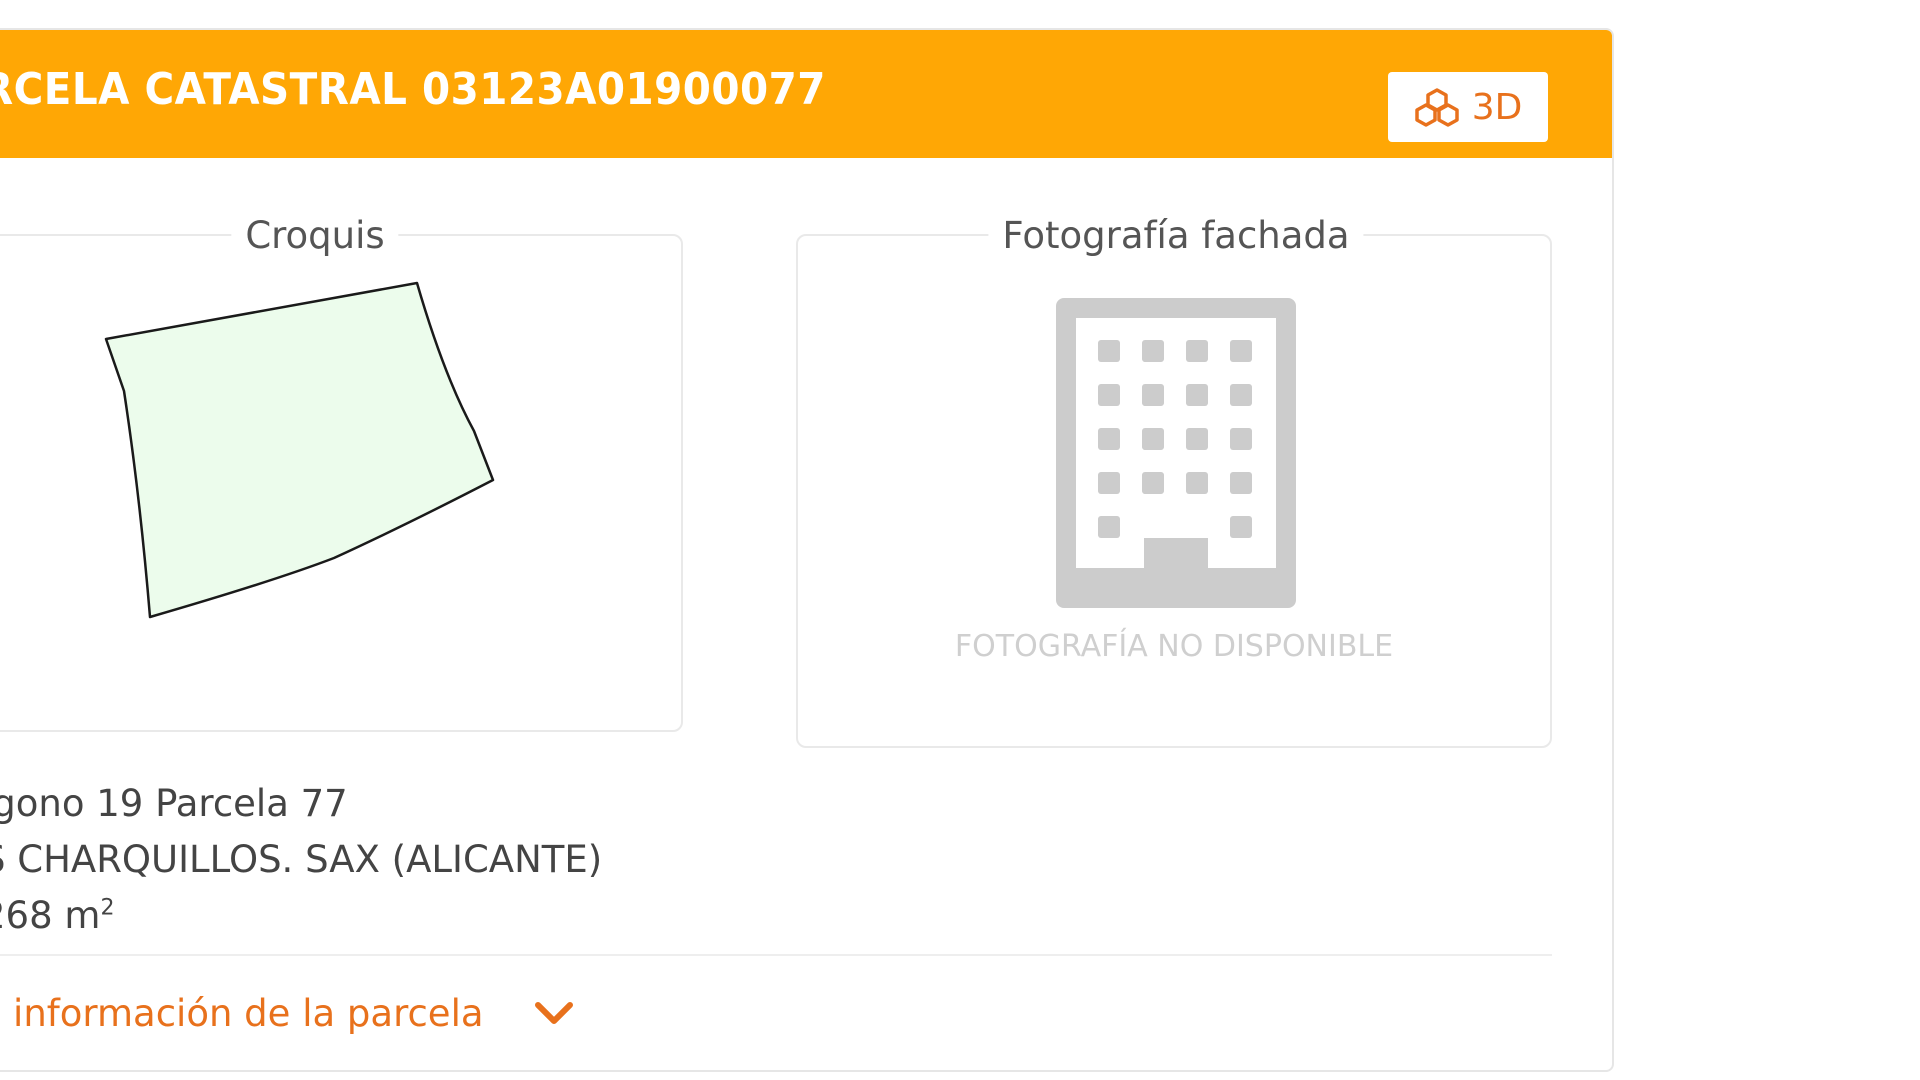  I want to click on panel-title: RCELA CATASTRAL 03123A01900077, so click(413, 89).